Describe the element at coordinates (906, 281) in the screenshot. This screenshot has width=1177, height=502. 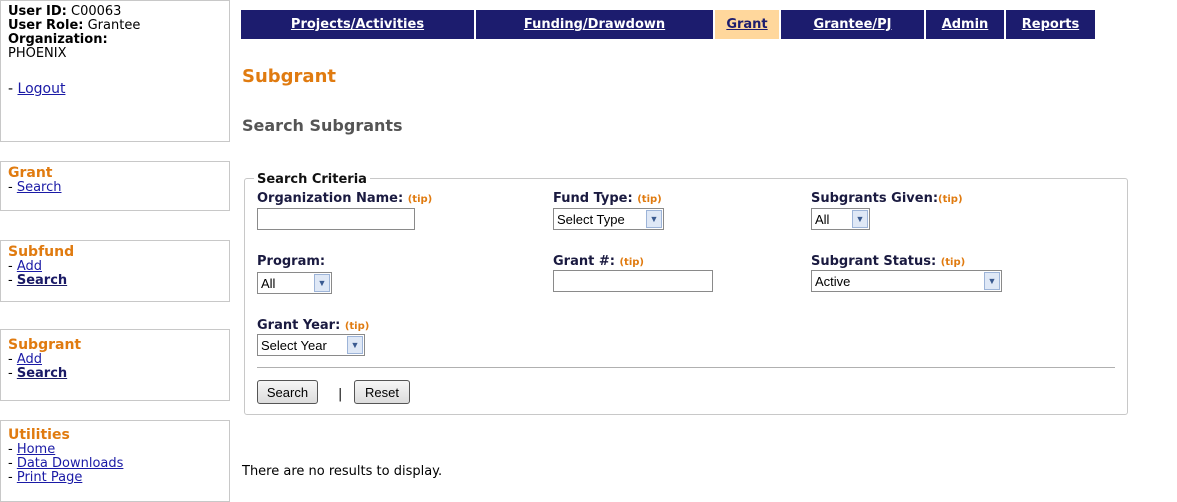
I see `subgrant-status-select: Active ▼` at that location.